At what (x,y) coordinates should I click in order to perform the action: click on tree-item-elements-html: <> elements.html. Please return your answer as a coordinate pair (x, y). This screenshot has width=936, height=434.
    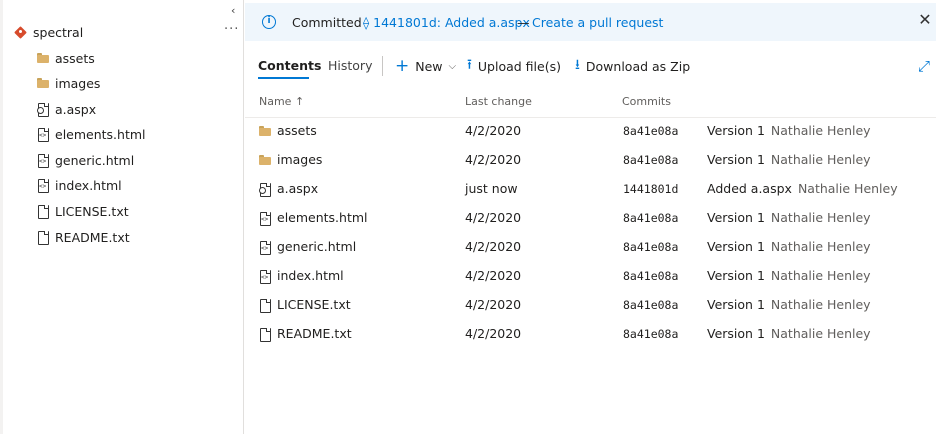
    Looking at the image, I should click on (91, 134).